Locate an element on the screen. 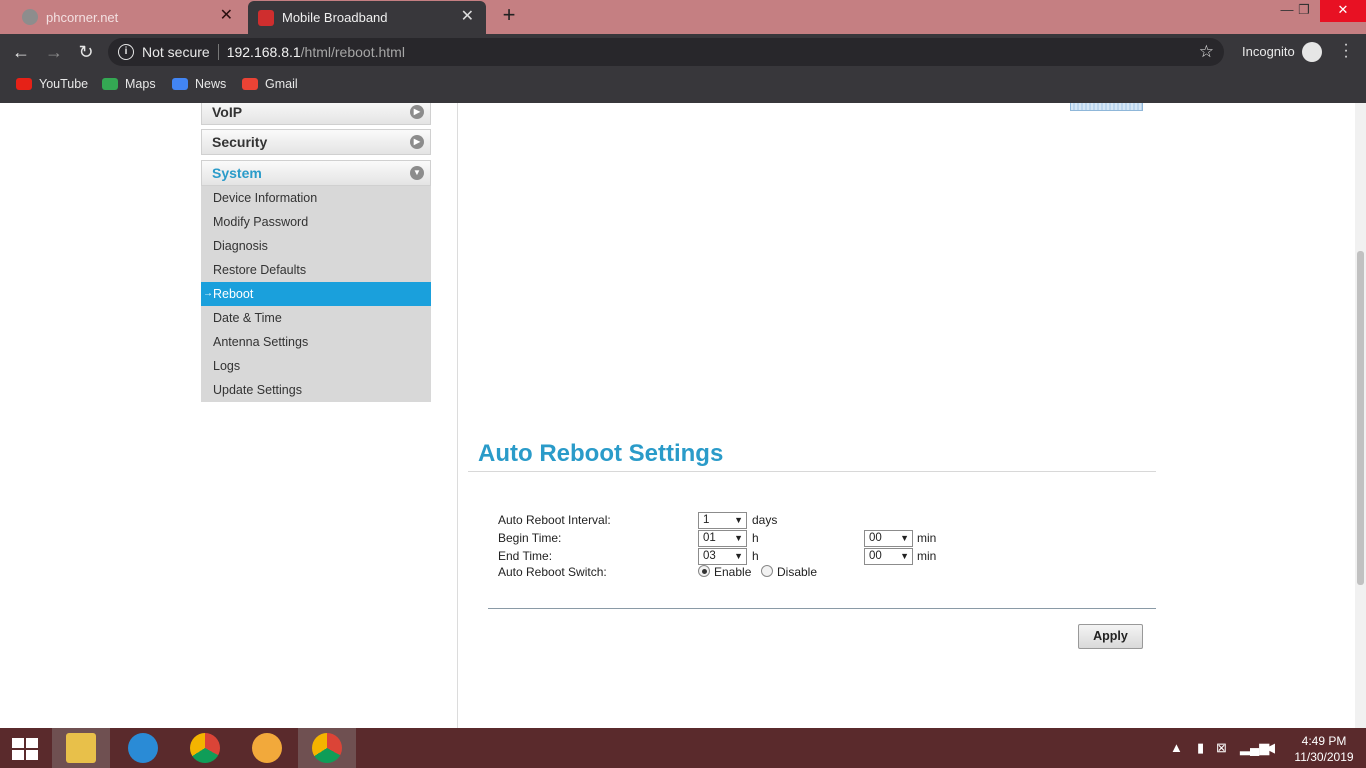 This screenshot has width=1366, height=768. disable-label: Disable is located at coordinates (797, 572).